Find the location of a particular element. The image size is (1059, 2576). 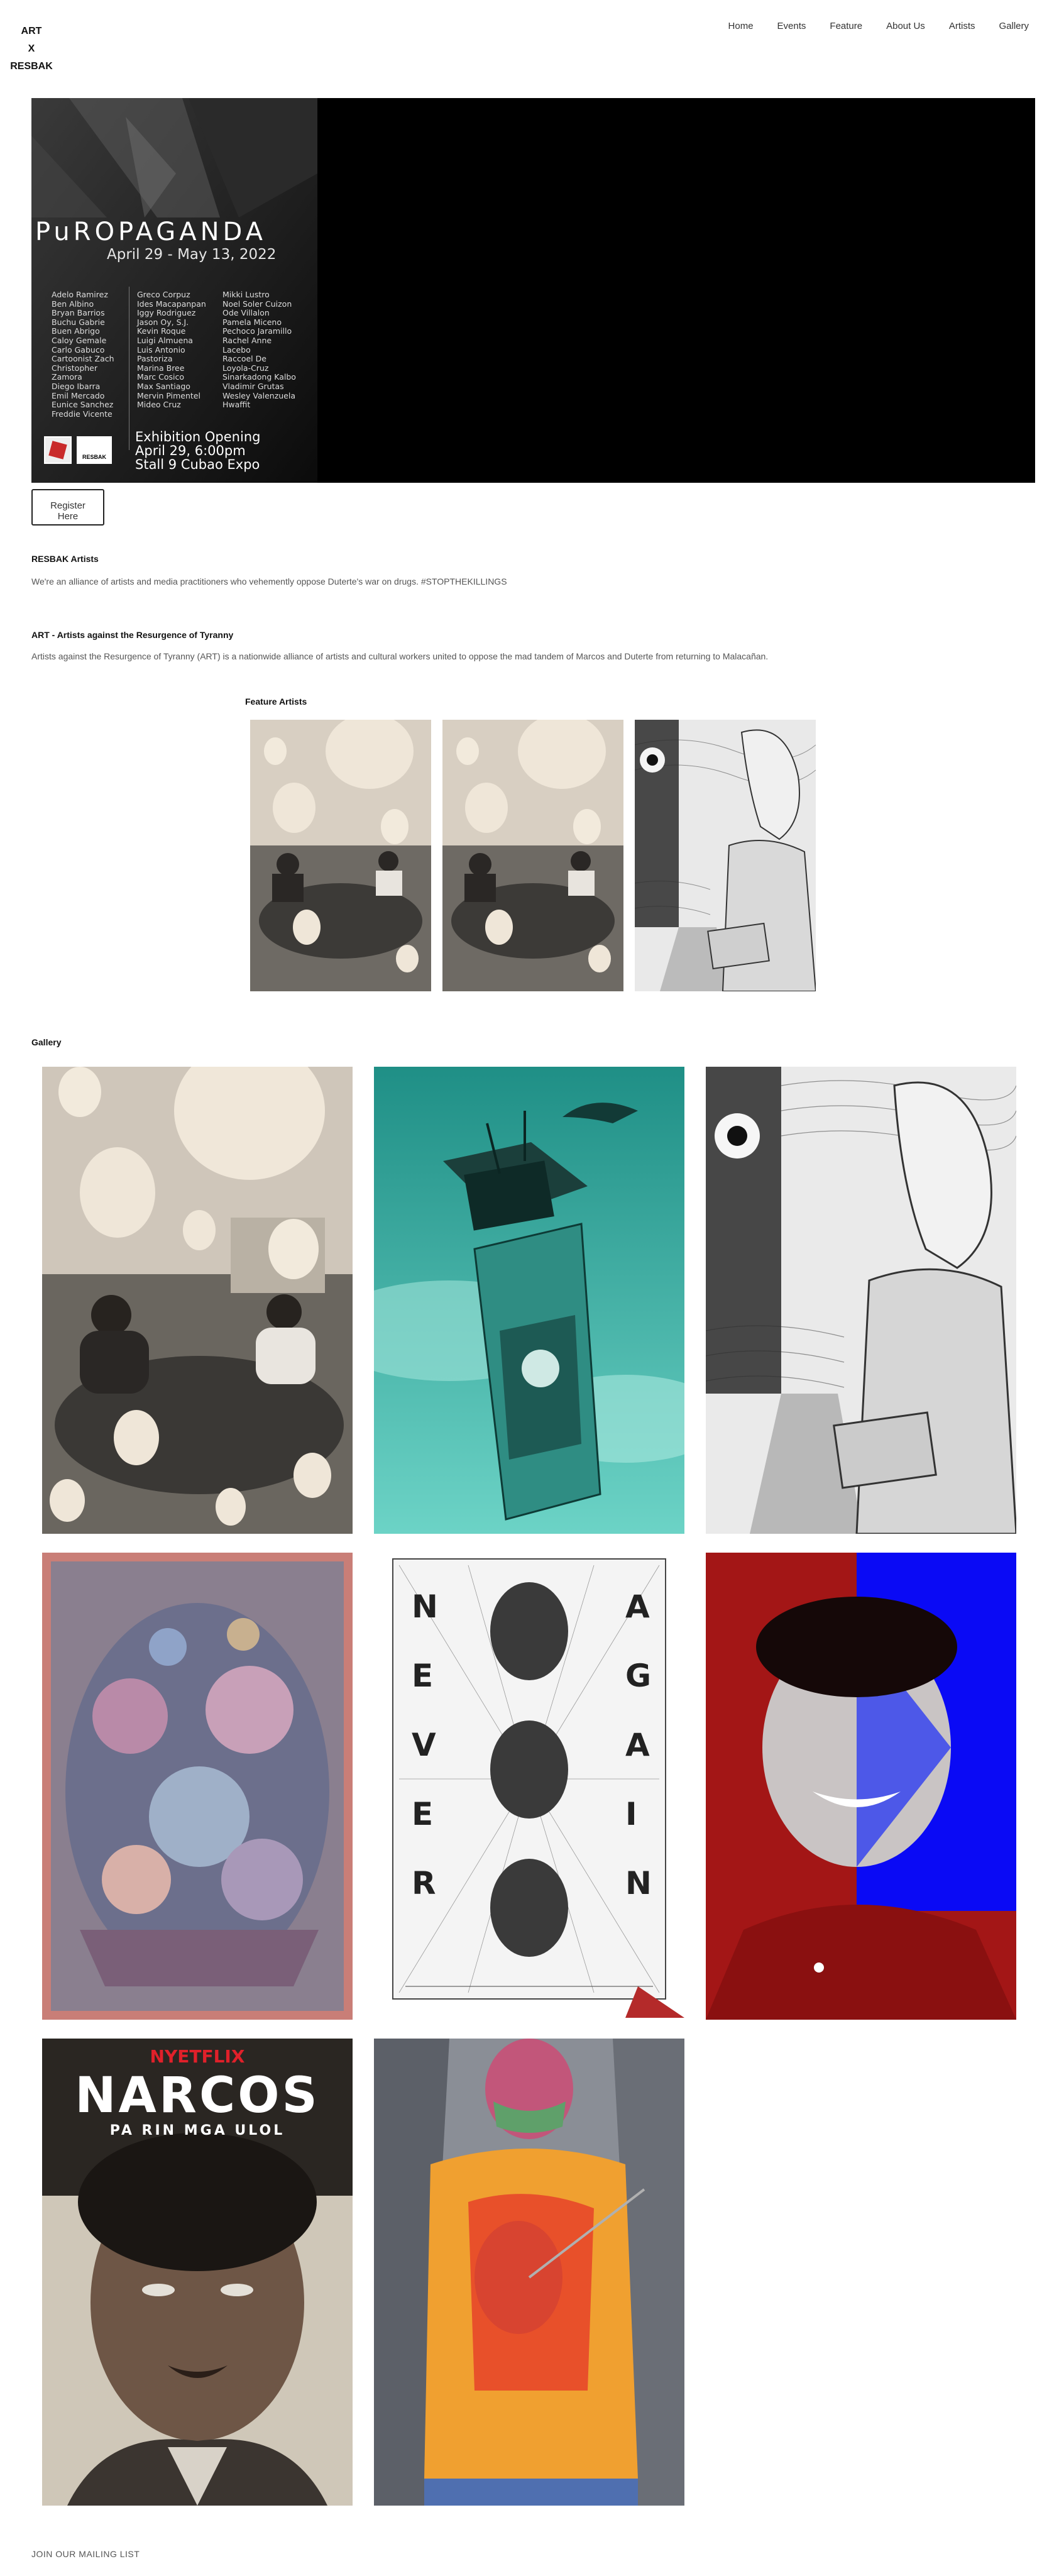

artist-name: Pechoco Jaramillo is located at coordinates (257, 331).